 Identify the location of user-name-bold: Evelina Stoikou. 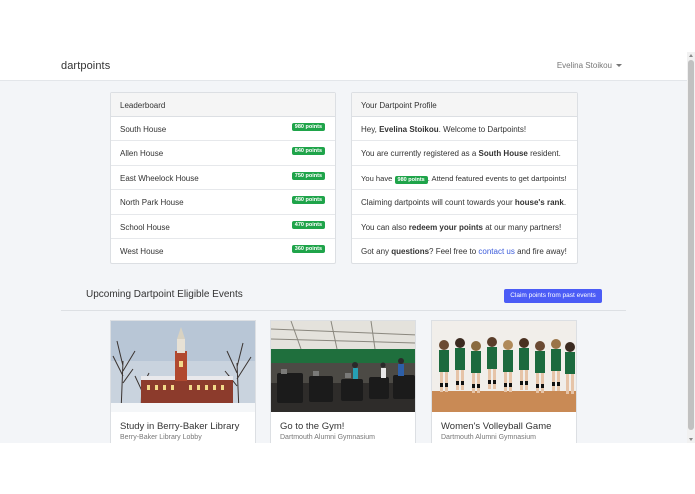
(409, 129).